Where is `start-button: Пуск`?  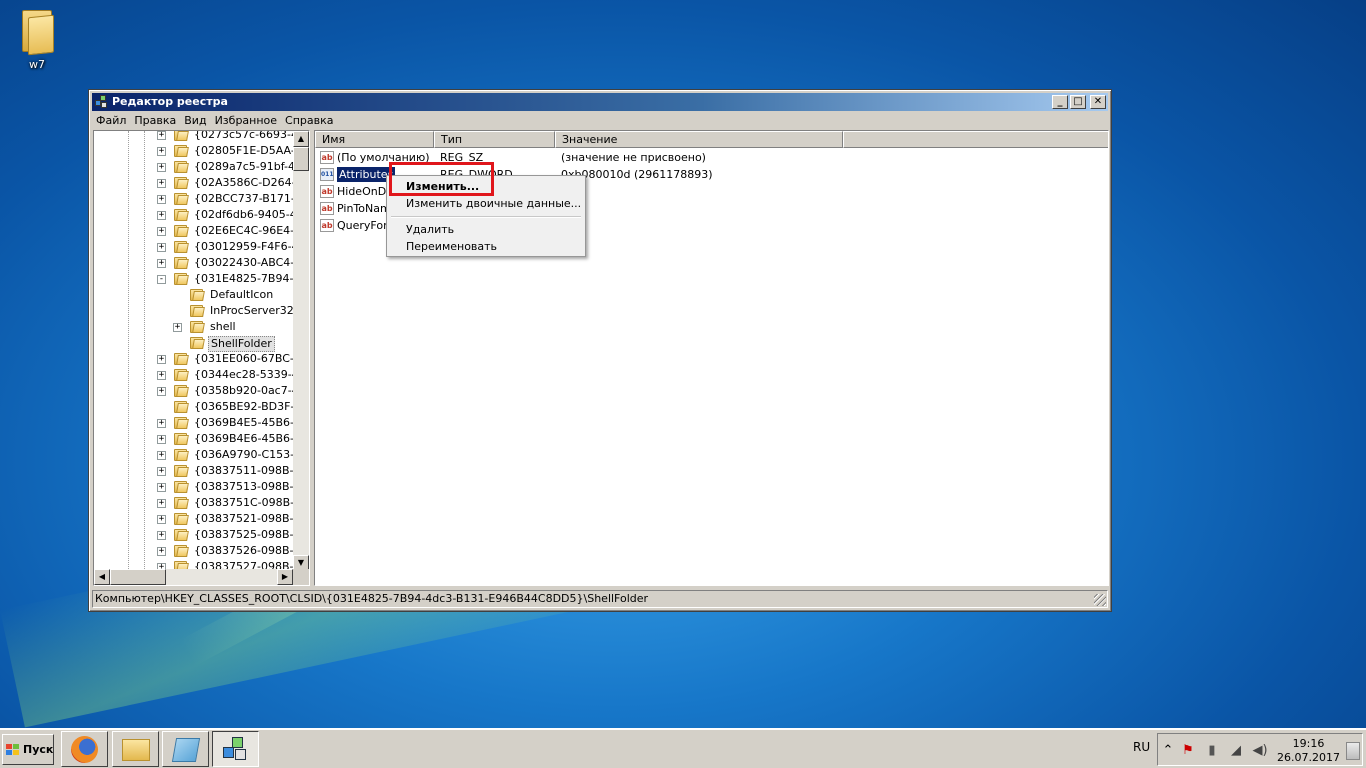
start-button: Пуск is located at coordinates (28, 749).